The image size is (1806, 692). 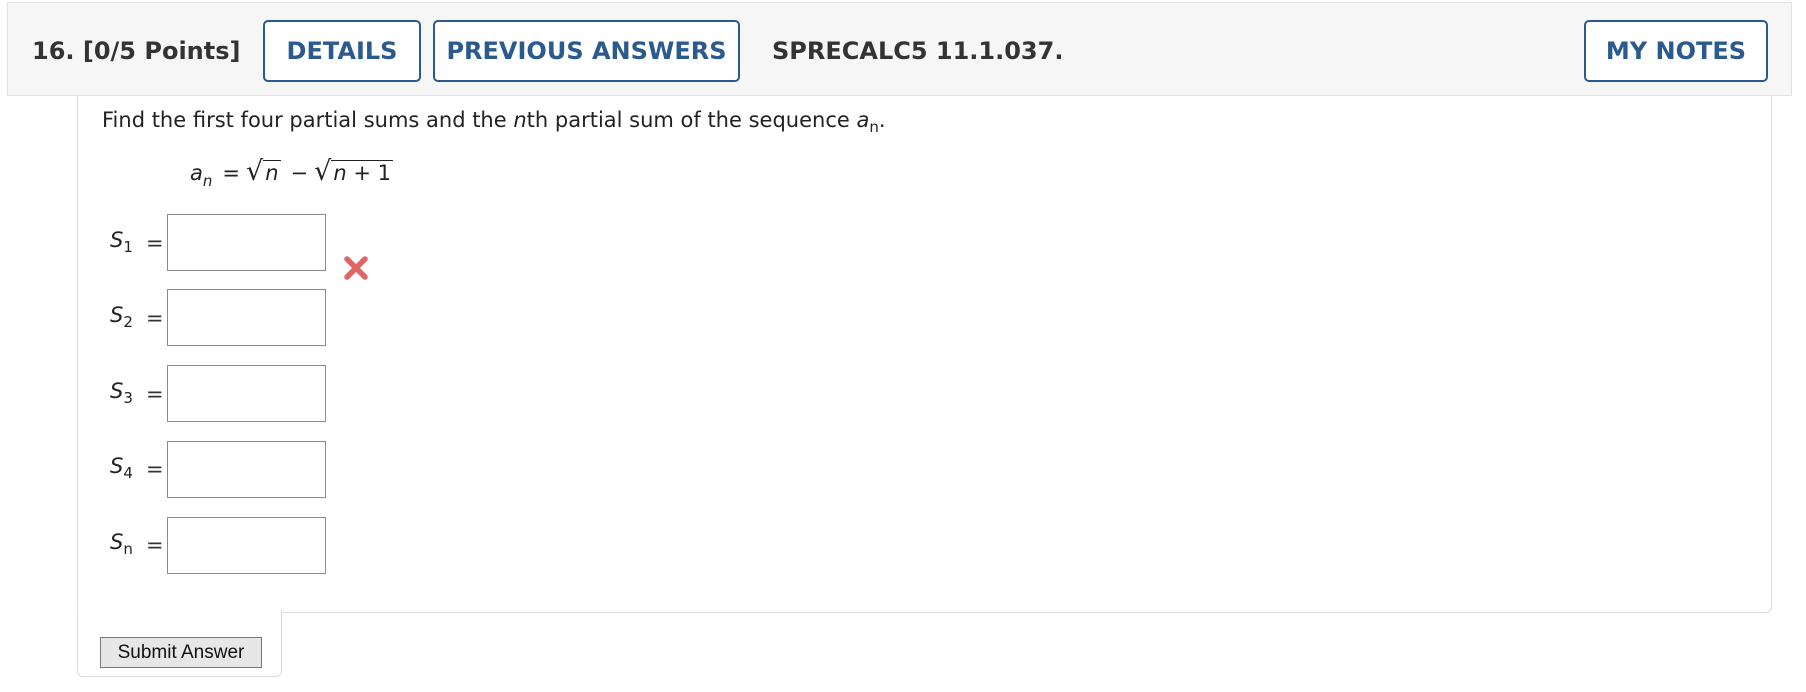 What do you see at coordinates (586, 51) in the screenshot?
I see `previous-answers-button: PREVIOUS ANSWERS` at bounding box center [586, 51].